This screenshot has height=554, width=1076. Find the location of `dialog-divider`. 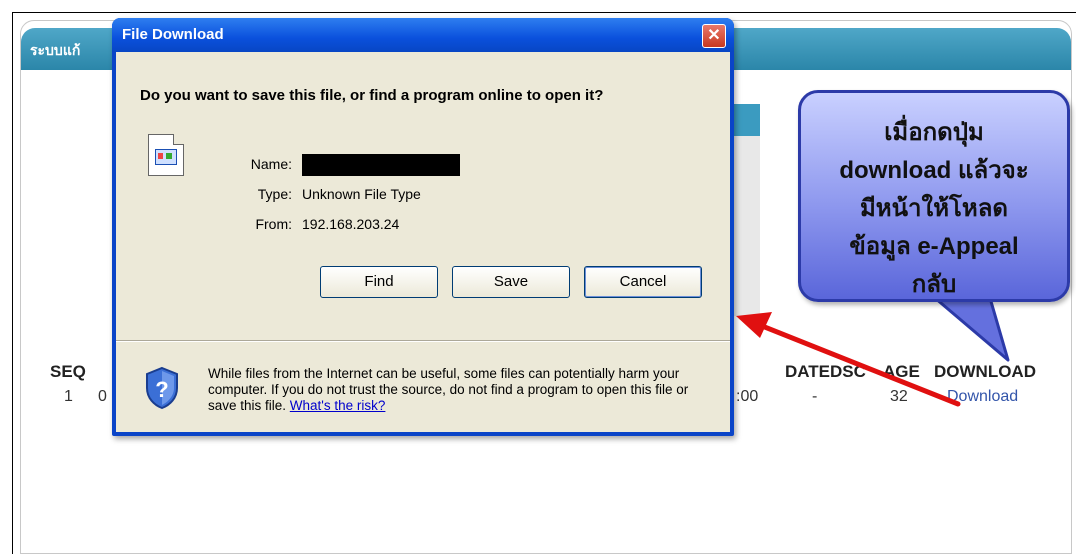

dialog-divider is located at coordinates (423, 341).